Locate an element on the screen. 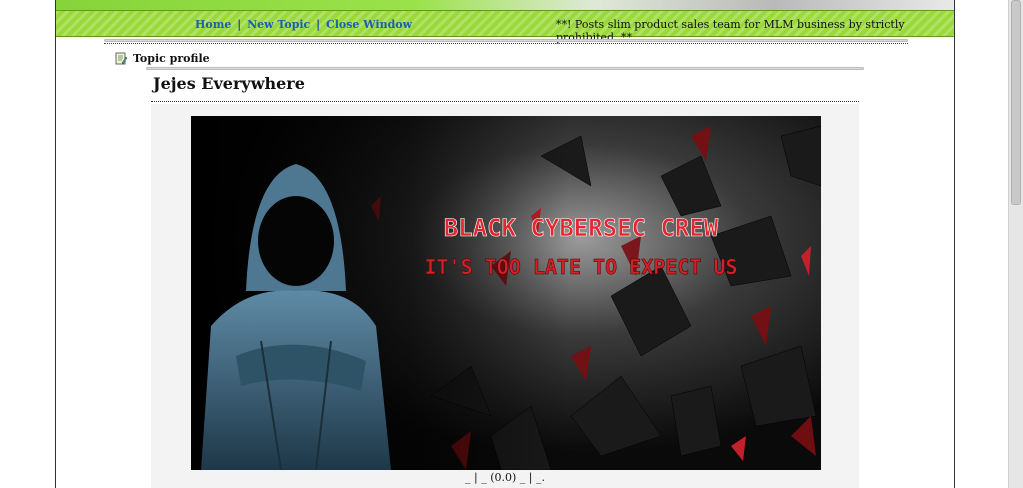 The image size is (1023, 488). vertical-scrollbar is located at coordinates (1015, 244).